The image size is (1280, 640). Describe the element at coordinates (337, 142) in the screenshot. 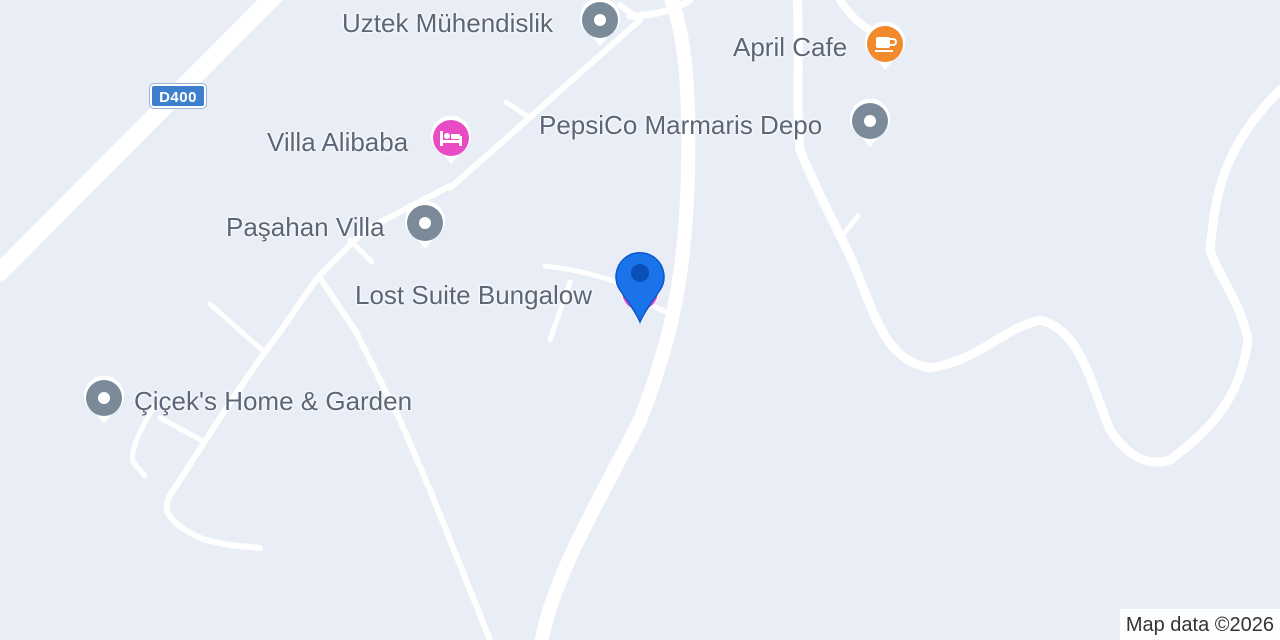

I see `place-label-villa-alibaba: Villa Alibaba` at that location.